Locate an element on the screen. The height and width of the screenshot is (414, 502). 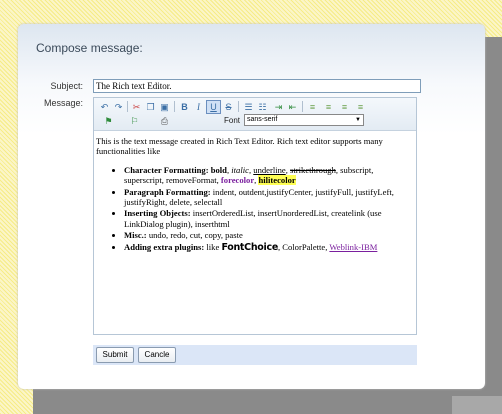
font-label: Font is located at coordinates (232, 120).